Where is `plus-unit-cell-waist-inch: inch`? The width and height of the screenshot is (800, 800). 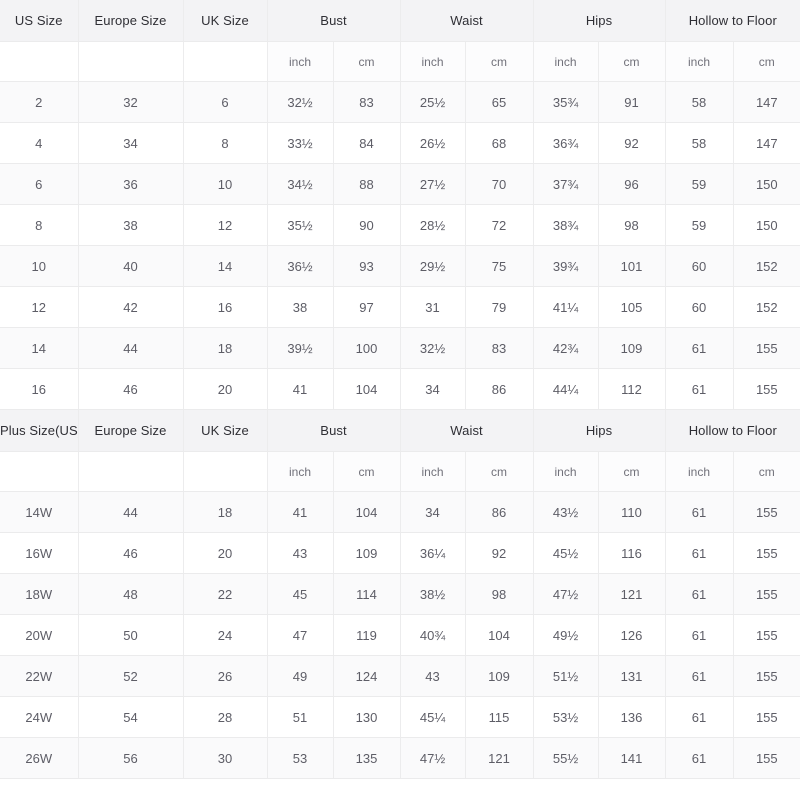 plus-unit-cell-waist-inch: inch is located at coordinates (433, 471).